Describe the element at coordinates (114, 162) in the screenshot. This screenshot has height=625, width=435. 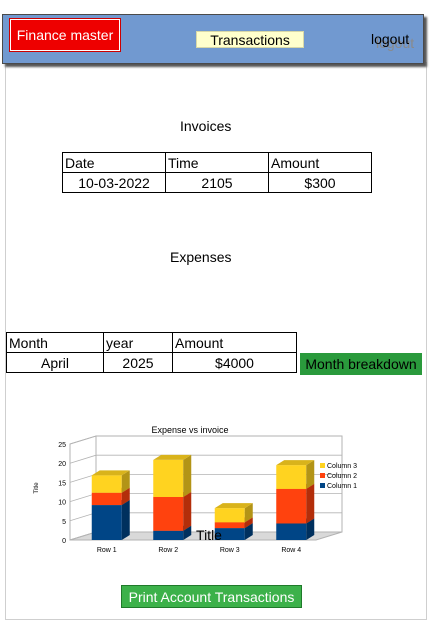
I see `column-header-date: Date` at that location.